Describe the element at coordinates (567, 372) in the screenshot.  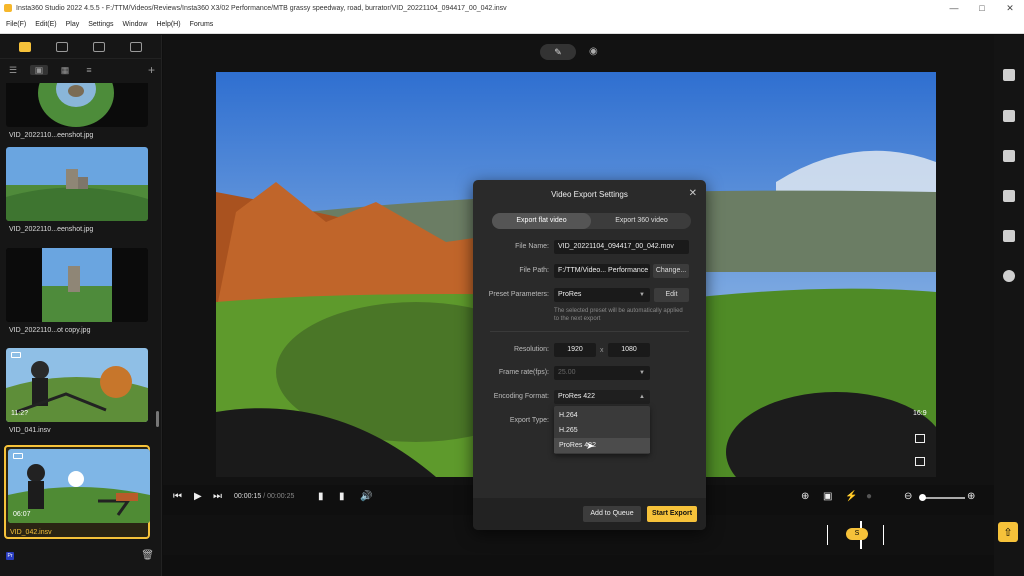
I see `frame-rate-value: 25.00` at that location.